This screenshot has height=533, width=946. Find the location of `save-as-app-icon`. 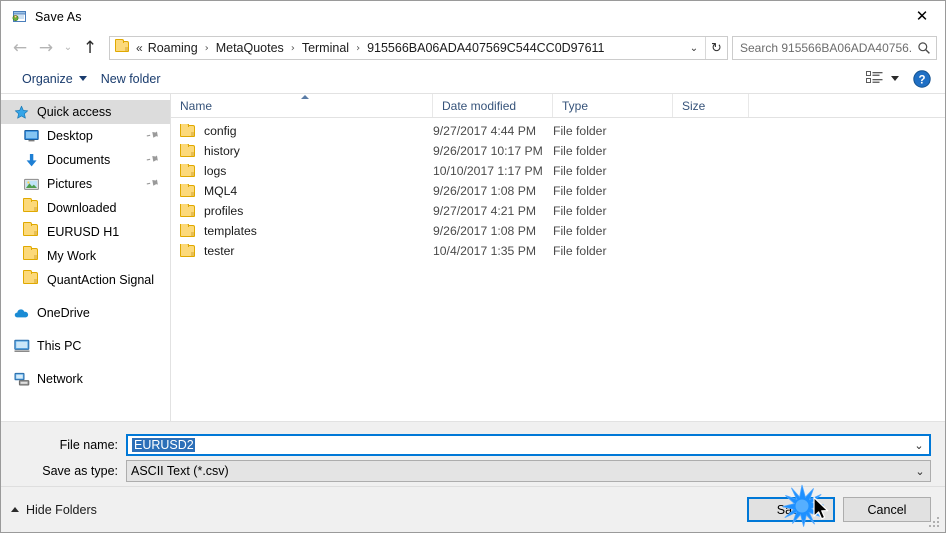

save-as-app-icon is located at coordinates (19, 17).